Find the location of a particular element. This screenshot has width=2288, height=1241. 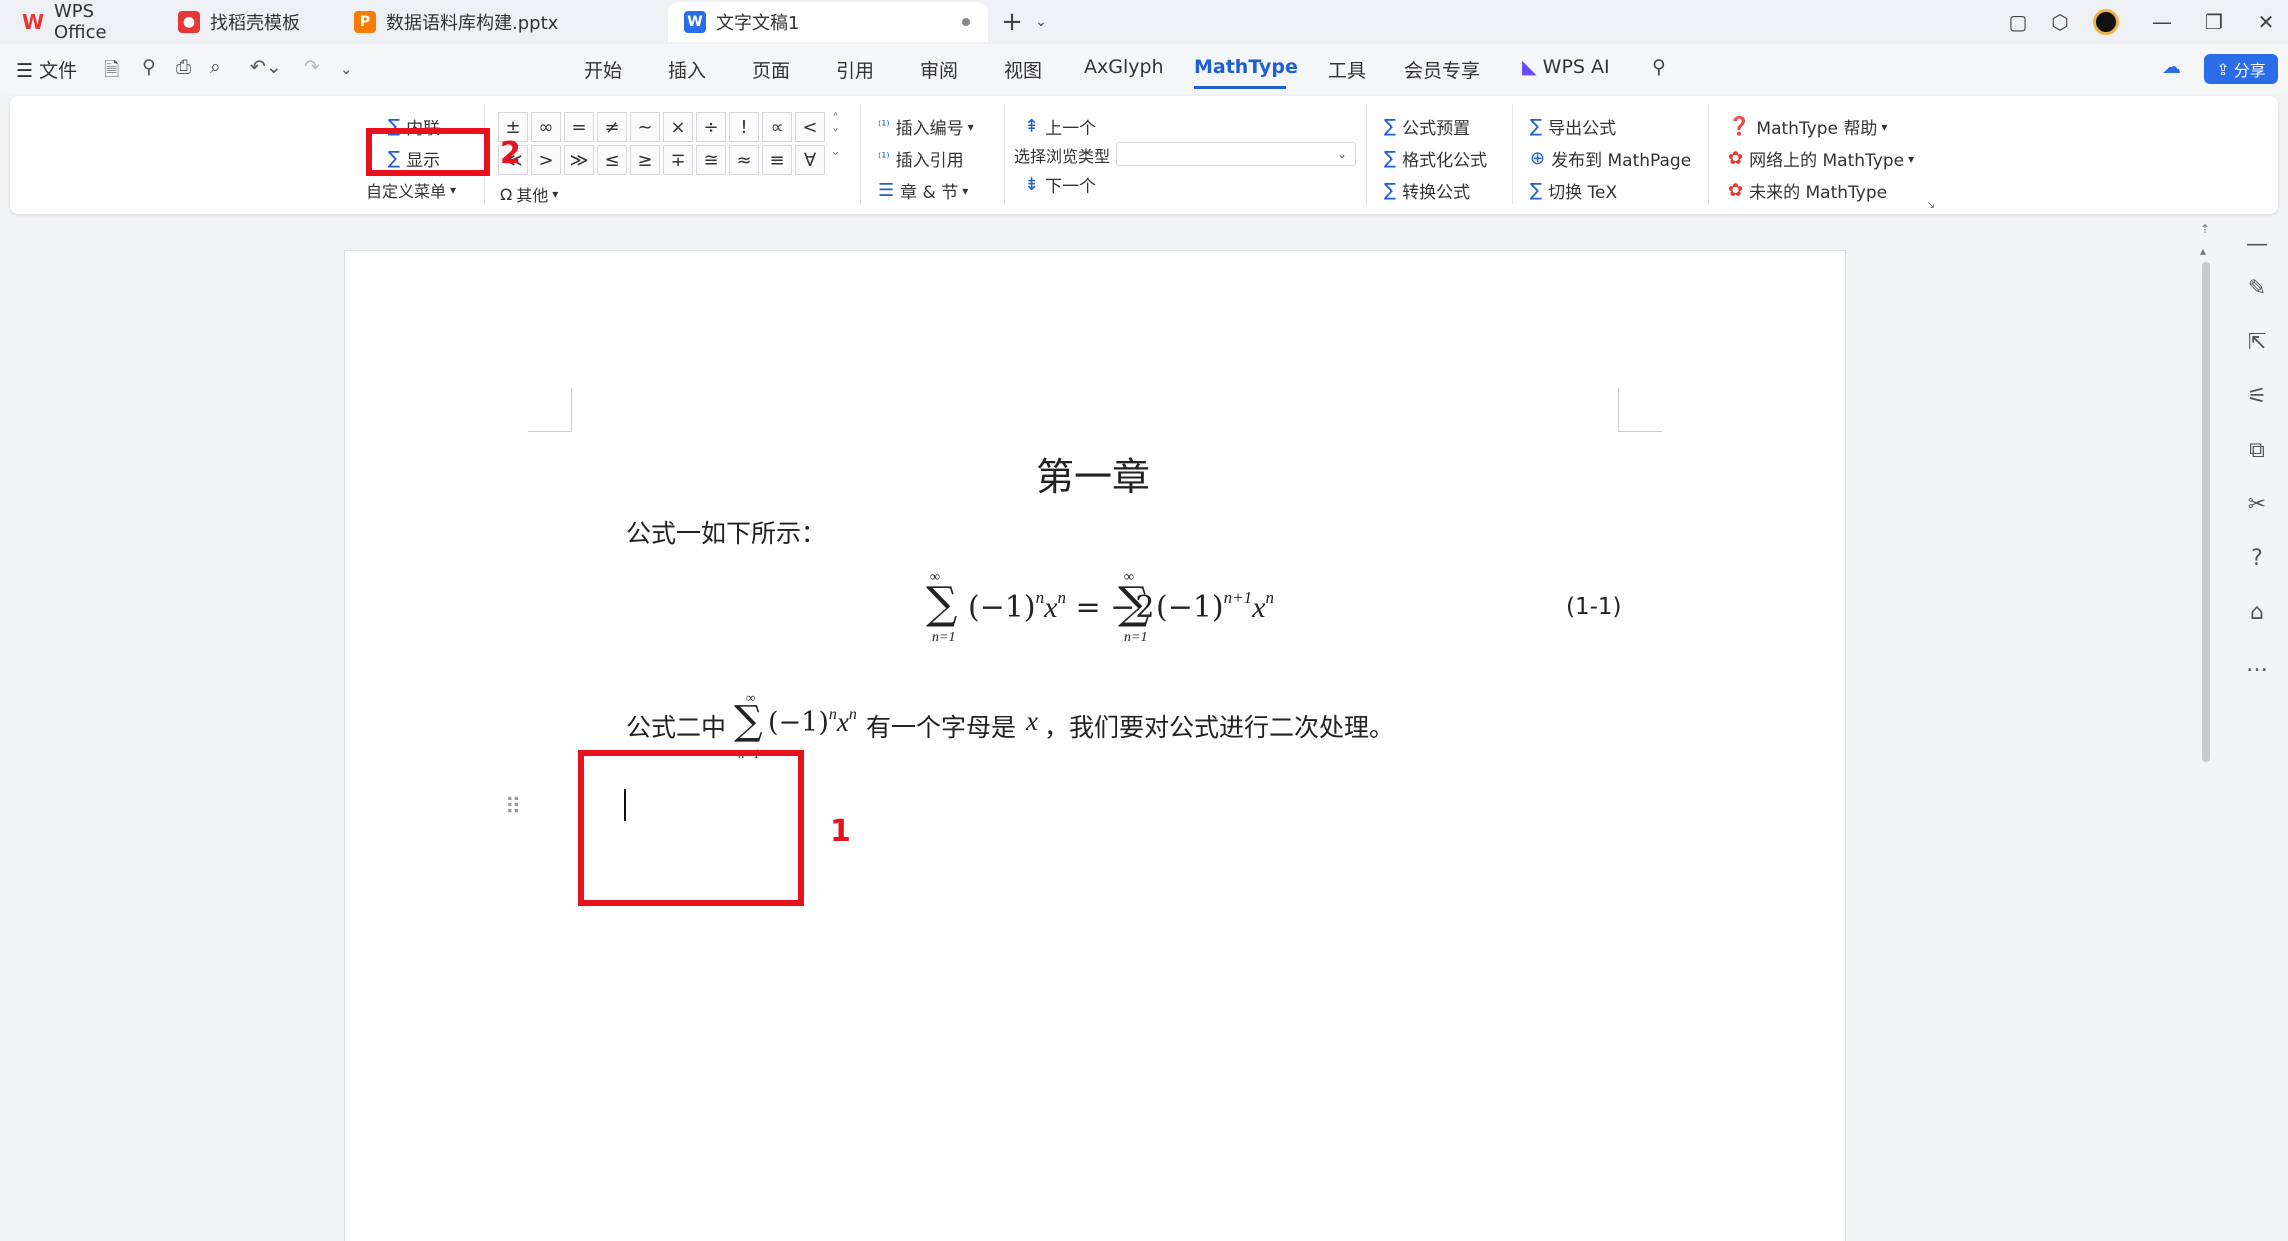

tab-docer-template: ● 找稻壳模板 is located at coordinates (246, 22).